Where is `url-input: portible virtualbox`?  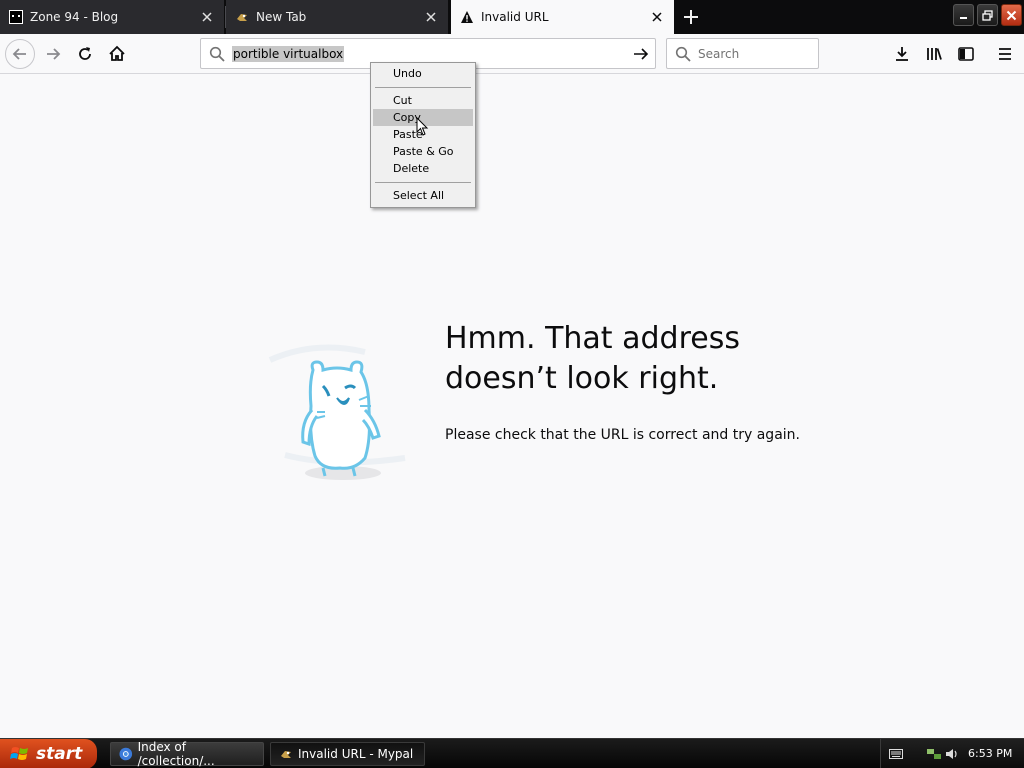
url-input: portible virtualbox is located at coordinates (288, 54).